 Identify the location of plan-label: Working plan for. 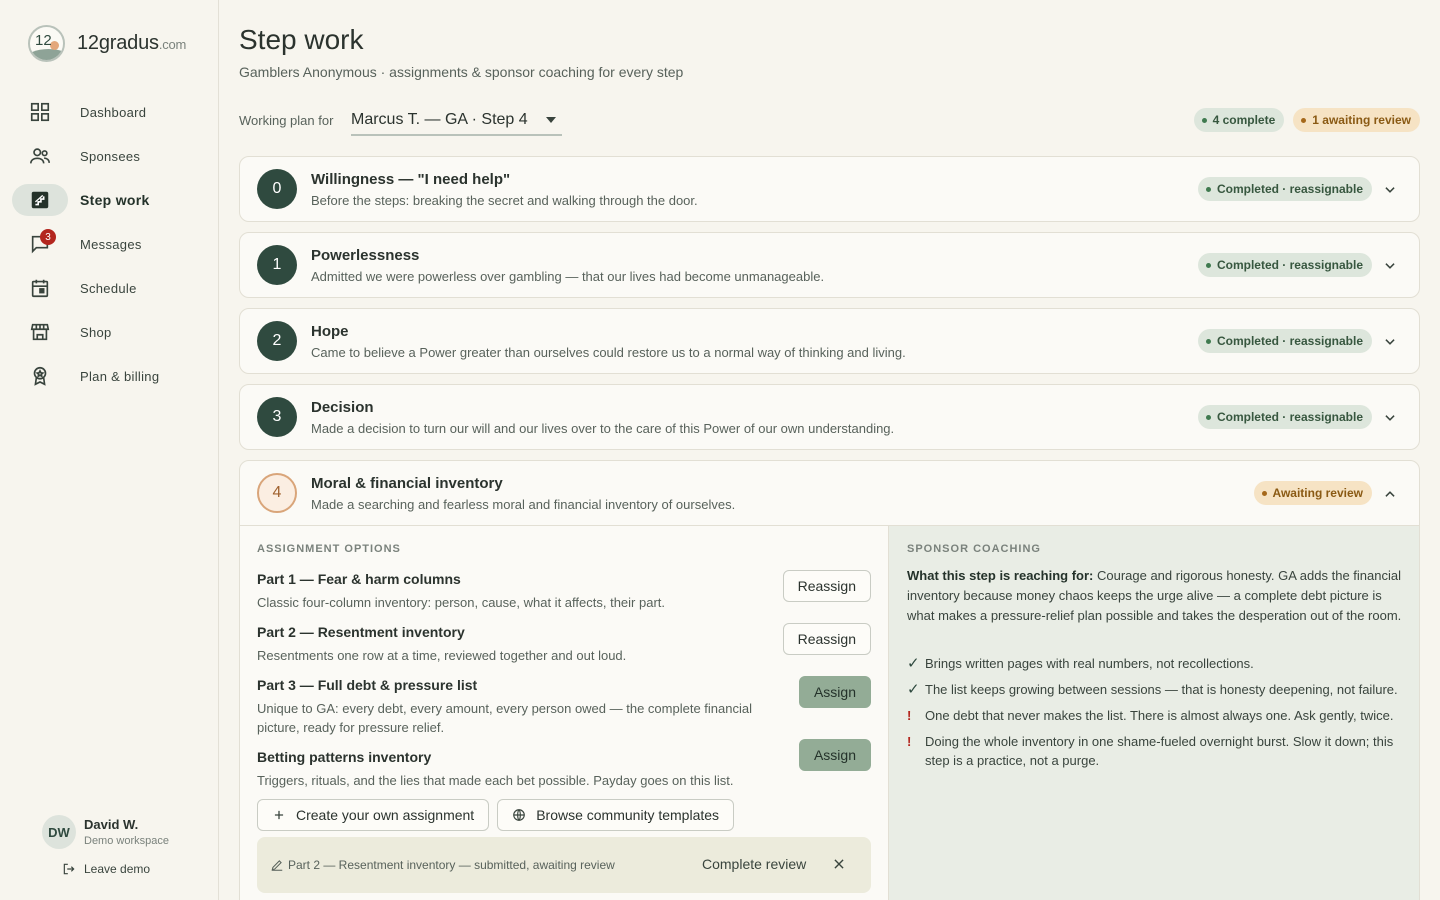
(286, 120).